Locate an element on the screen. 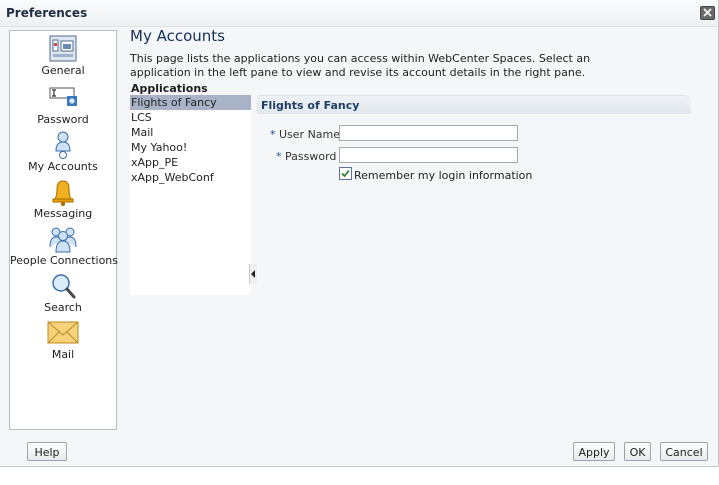 The height and width of the screenshot is (485, 719). nav-item-messaging: Messaging is located at coordinates (63, 201).